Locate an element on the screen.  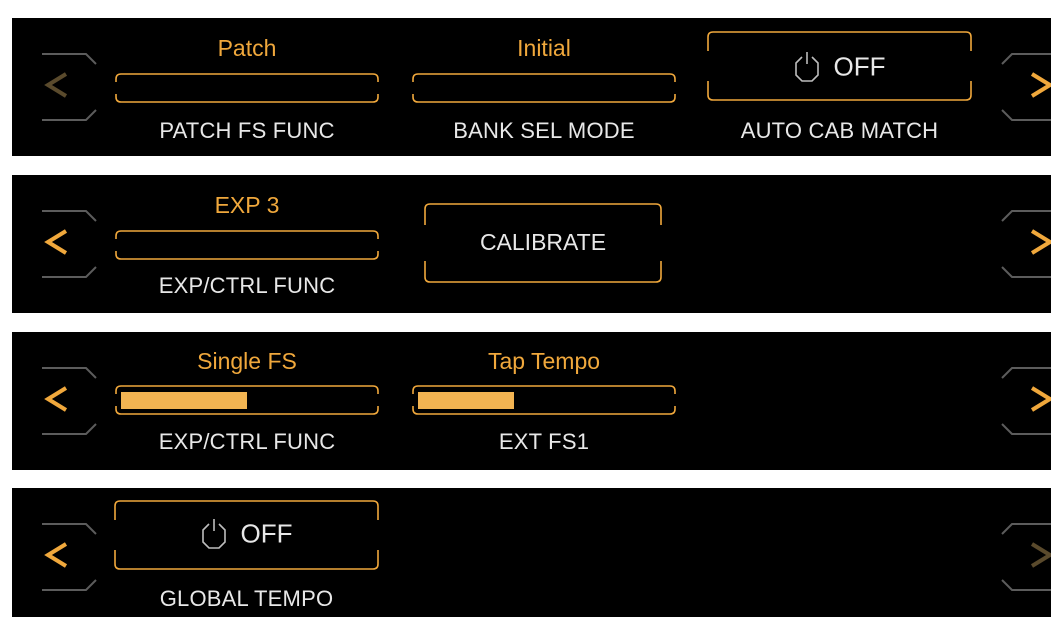
bank-sel-mode-slider is located at coordinates (544, 88).